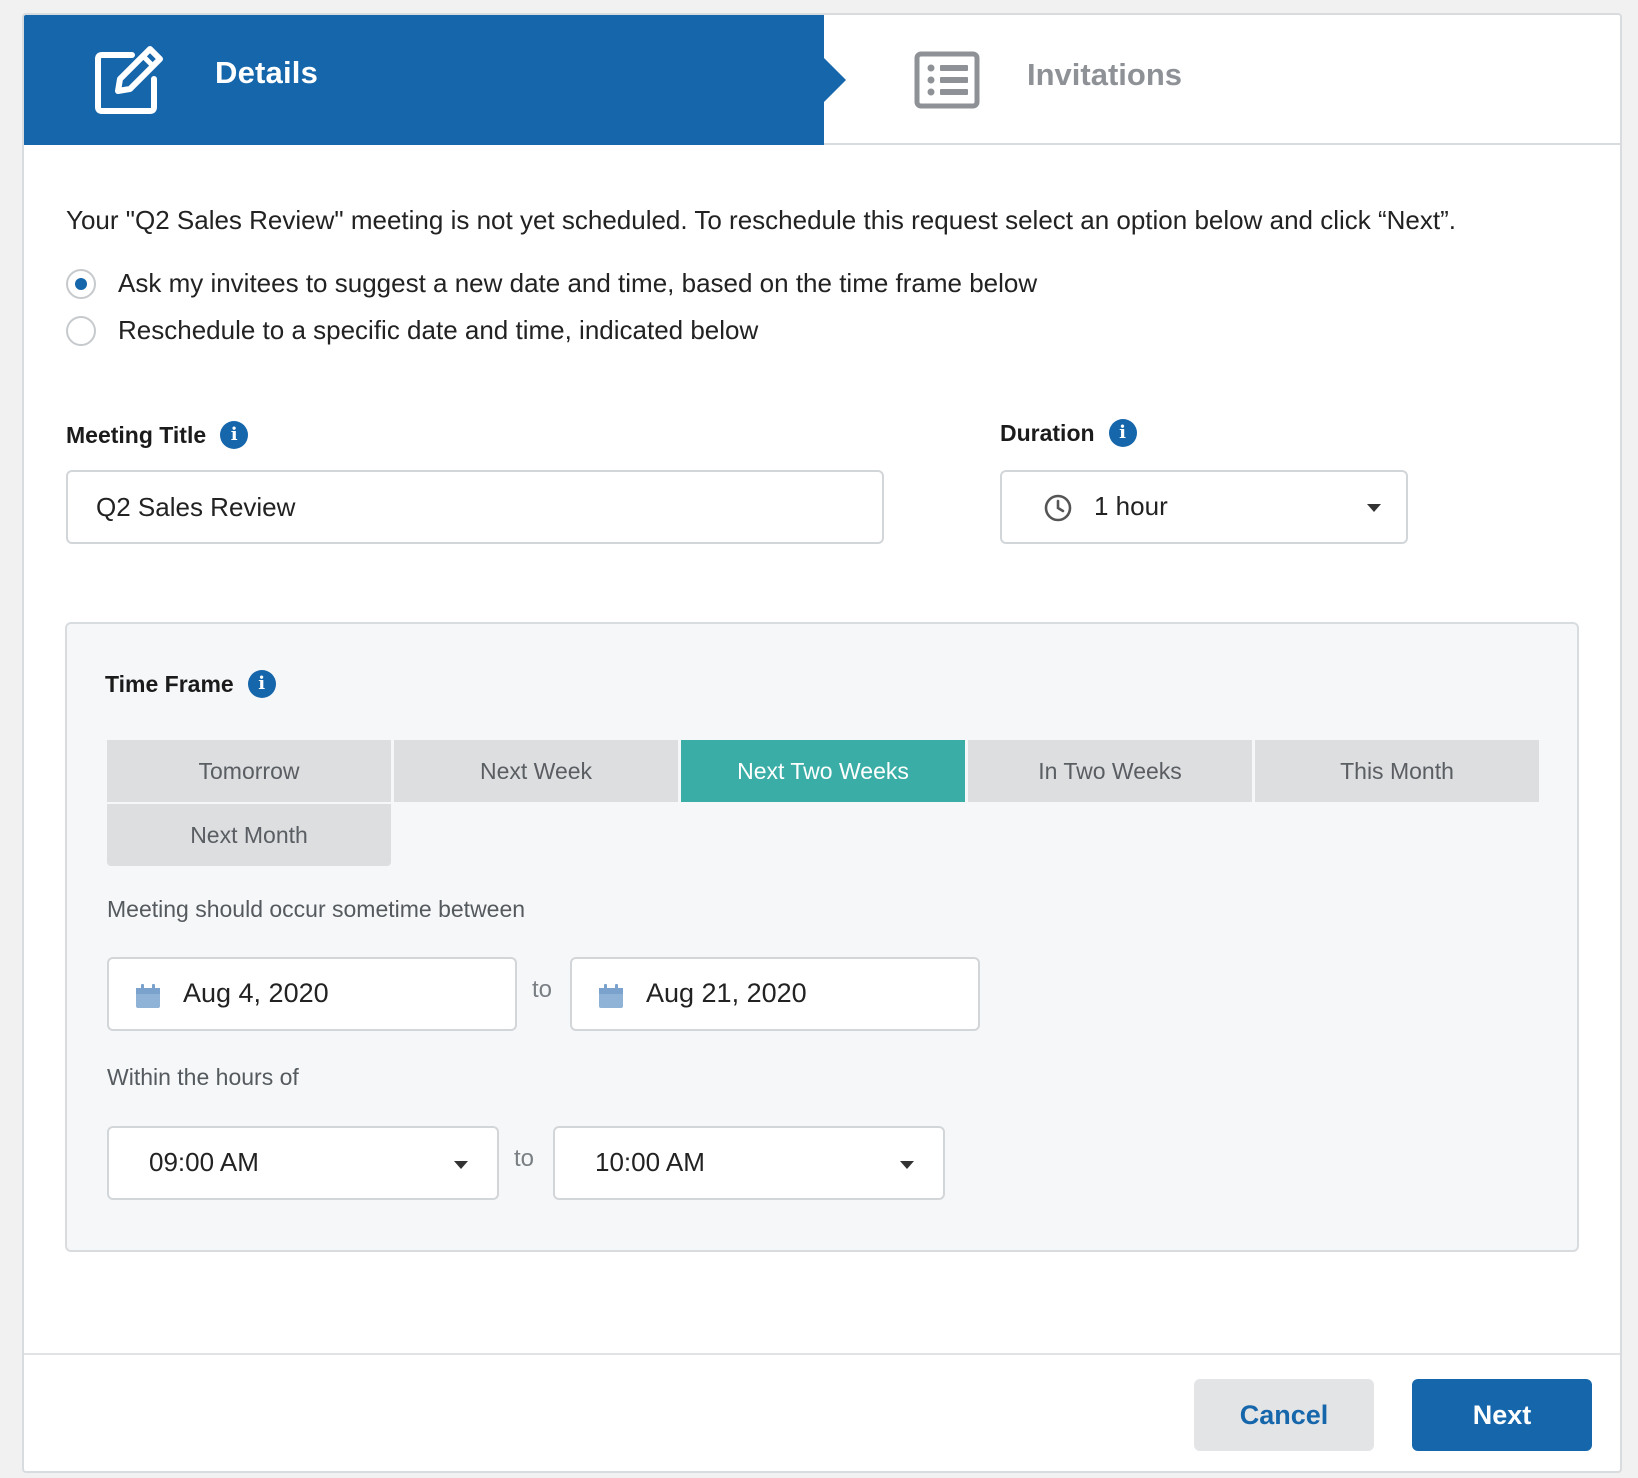 The height and width of the screenshot is (1478, 1638). Describe the element at coordinates (204, 1162) in the screenshot. I see `start-time-value: 09:00 AM` at that location.